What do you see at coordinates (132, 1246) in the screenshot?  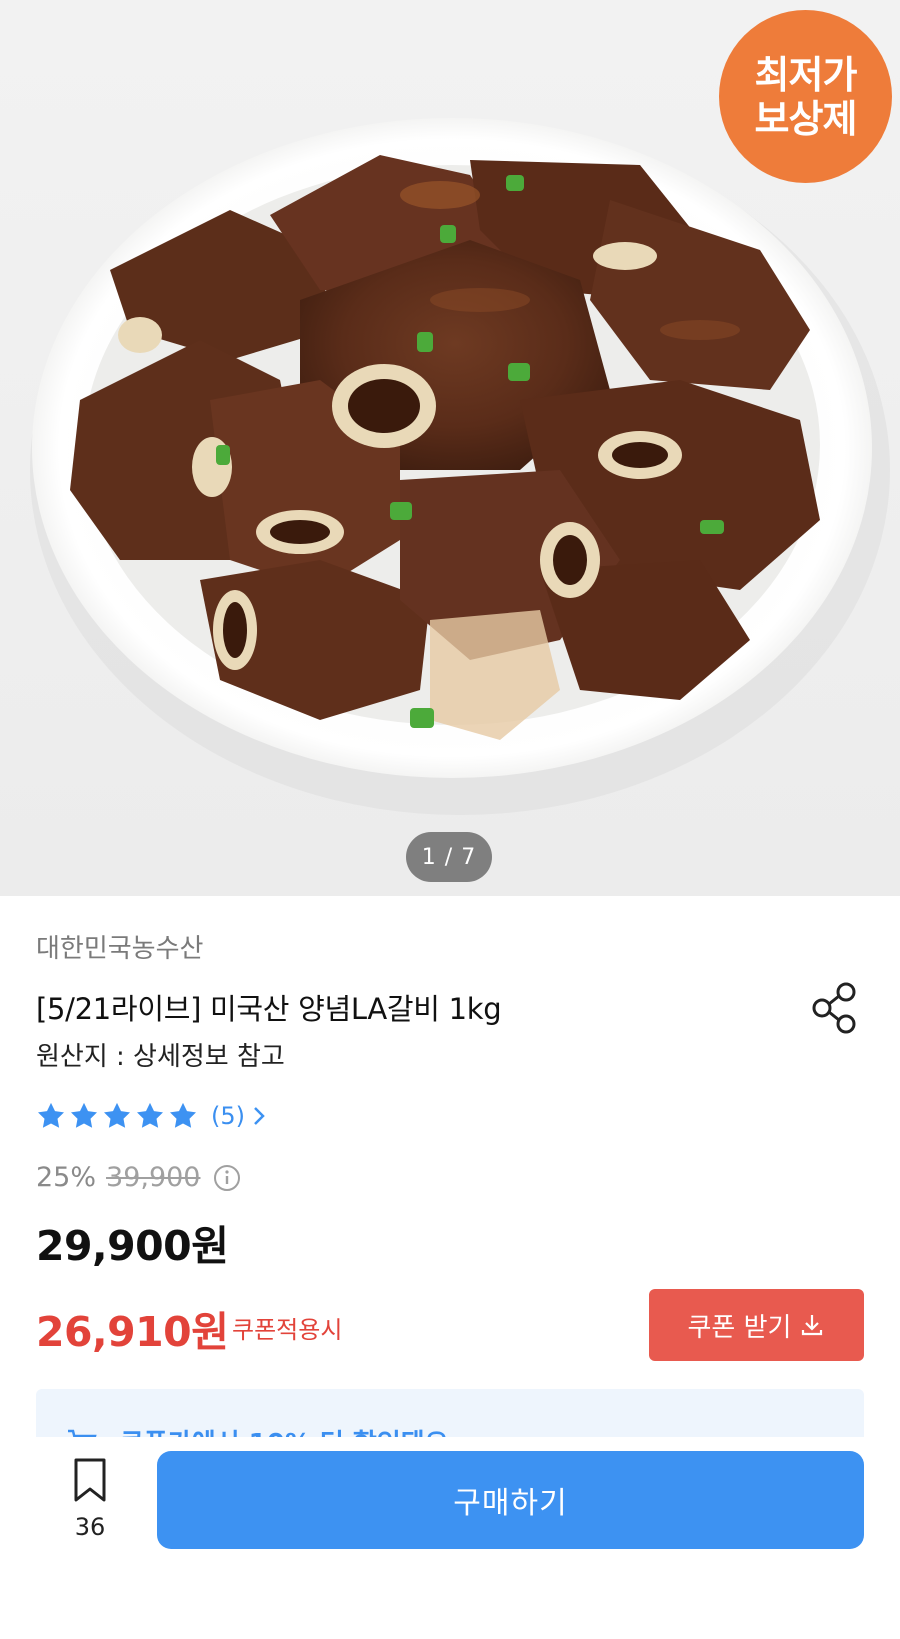 I see `sale-price: 29,900원` at bounding box center [132, 1246].